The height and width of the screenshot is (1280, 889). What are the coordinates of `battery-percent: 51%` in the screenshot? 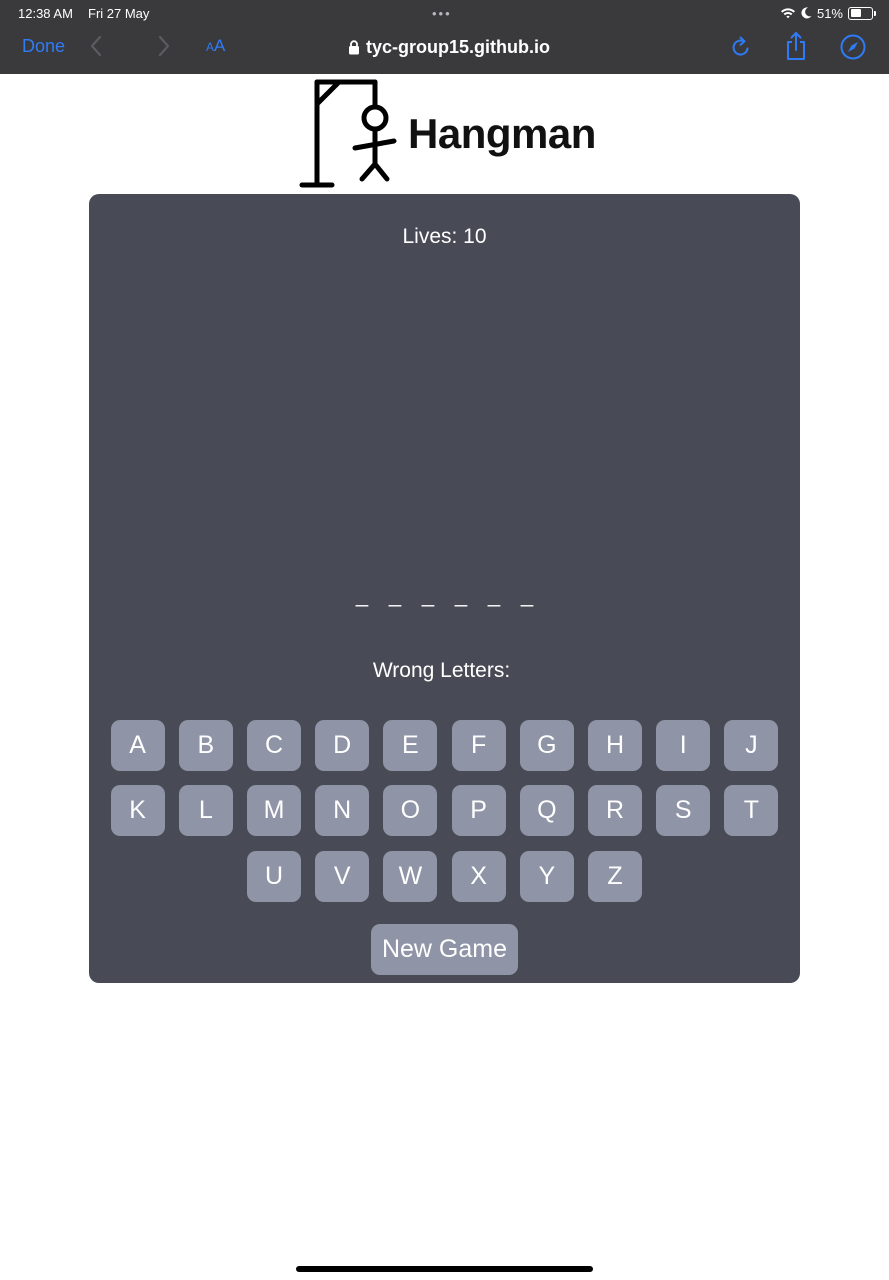 It's located at (829, 13).